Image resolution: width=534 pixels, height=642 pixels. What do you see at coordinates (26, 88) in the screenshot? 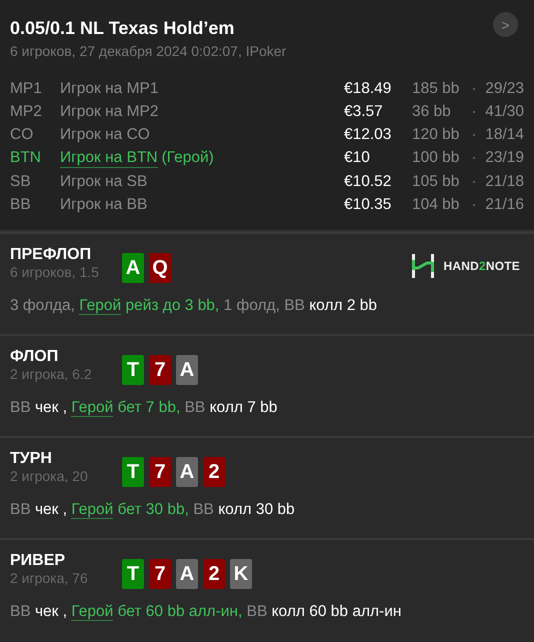
I see `player-position: MP1` at bounding box center [26, 88].